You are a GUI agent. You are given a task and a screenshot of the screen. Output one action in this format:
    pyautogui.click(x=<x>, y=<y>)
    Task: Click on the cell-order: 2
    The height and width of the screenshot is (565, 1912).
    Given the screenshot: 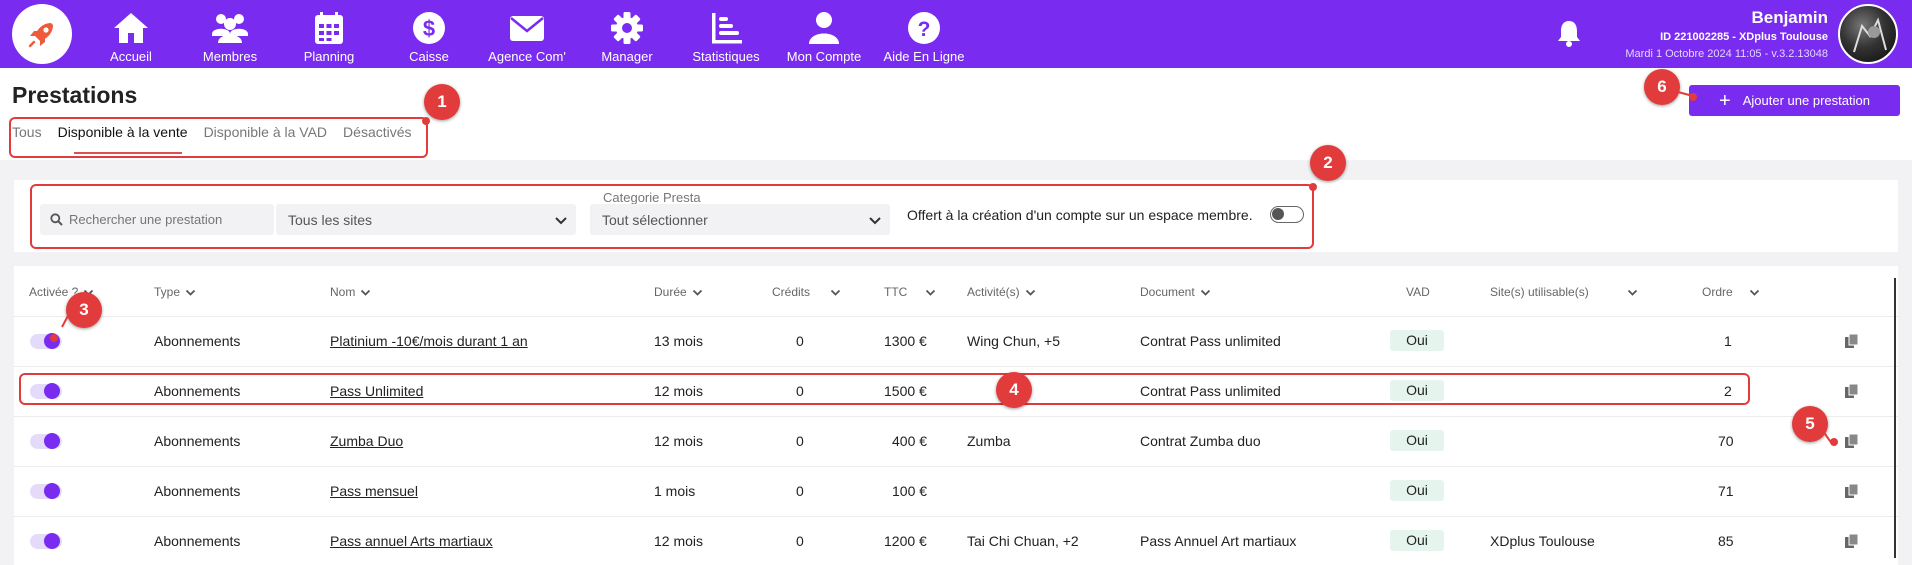 What is the action you would take?
    pyautogui.click(x=1728, y=391)
    